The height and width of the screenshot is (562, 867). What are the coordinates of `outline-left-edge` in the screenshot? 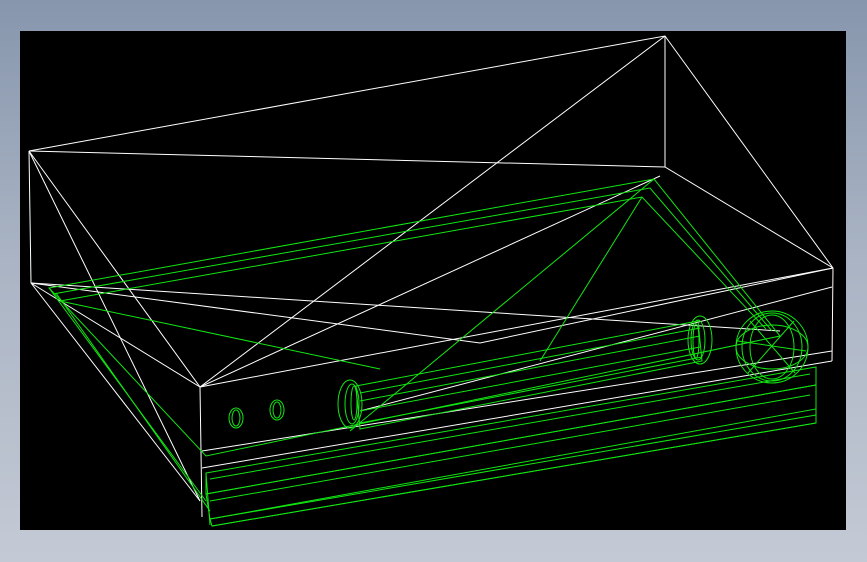 It's located at (30, 217).